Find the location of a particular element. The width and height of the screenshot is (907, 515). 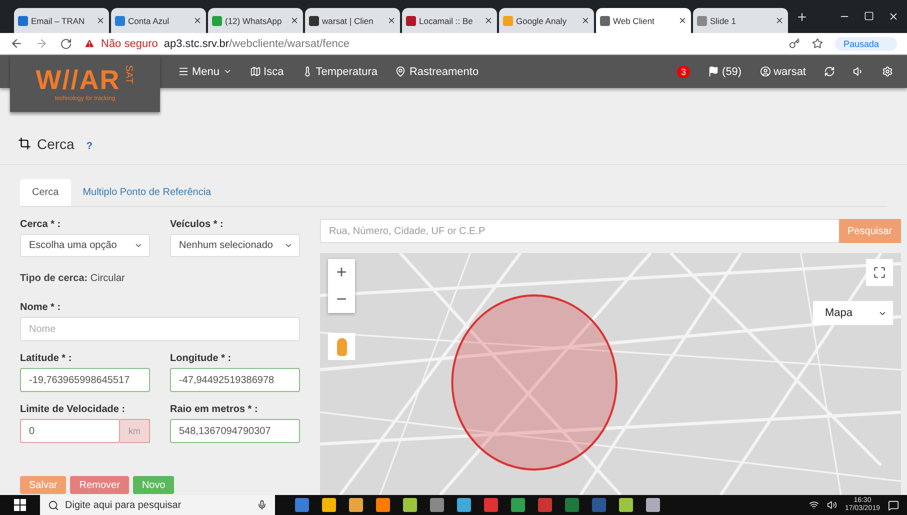

user-icon is located at coordinates (765, 71).